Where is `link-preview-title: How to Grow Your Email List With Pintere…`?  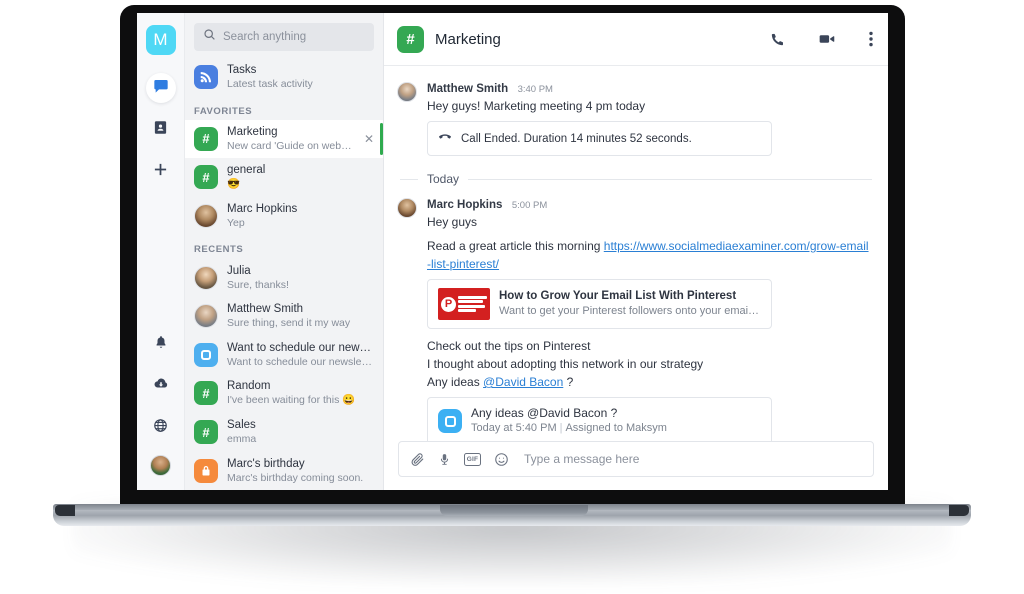 link-preview-title: How to Grow Your Email List With Pintere… is located at coordinates (618, 296).